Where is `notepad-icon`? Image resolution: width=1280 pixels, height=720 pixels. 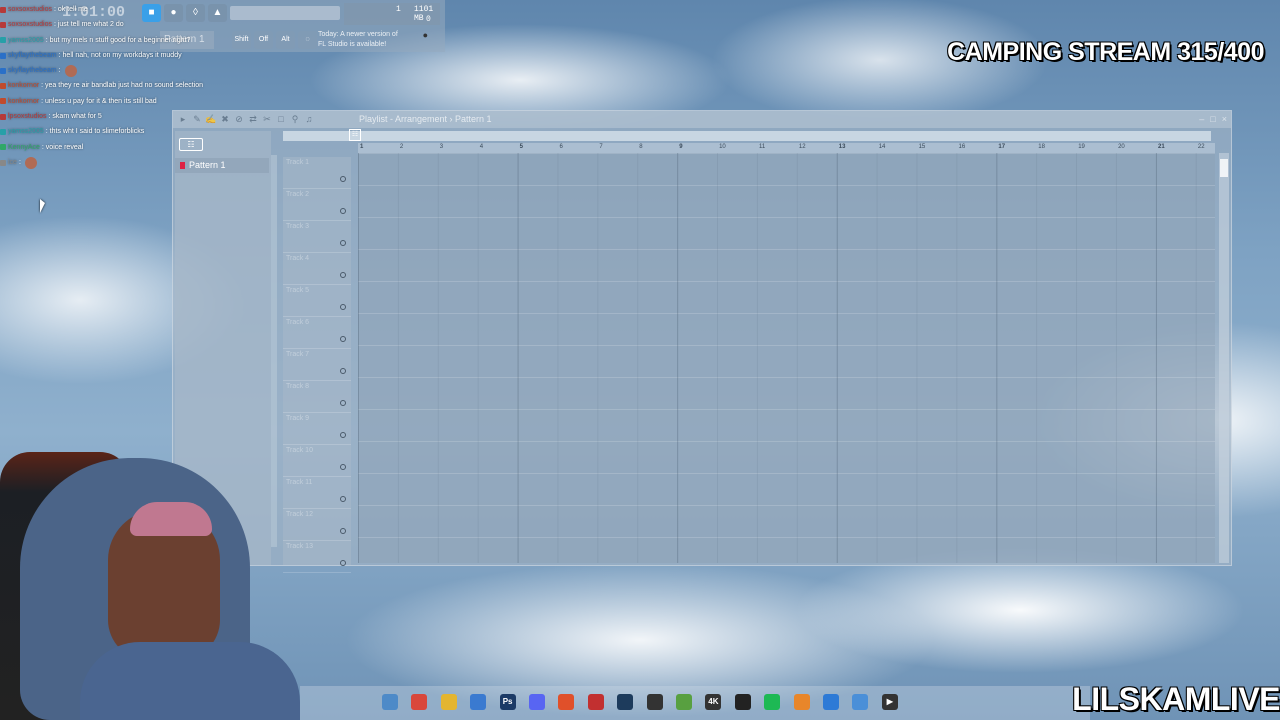 notepad-icon is located at coordinates (860, 702).